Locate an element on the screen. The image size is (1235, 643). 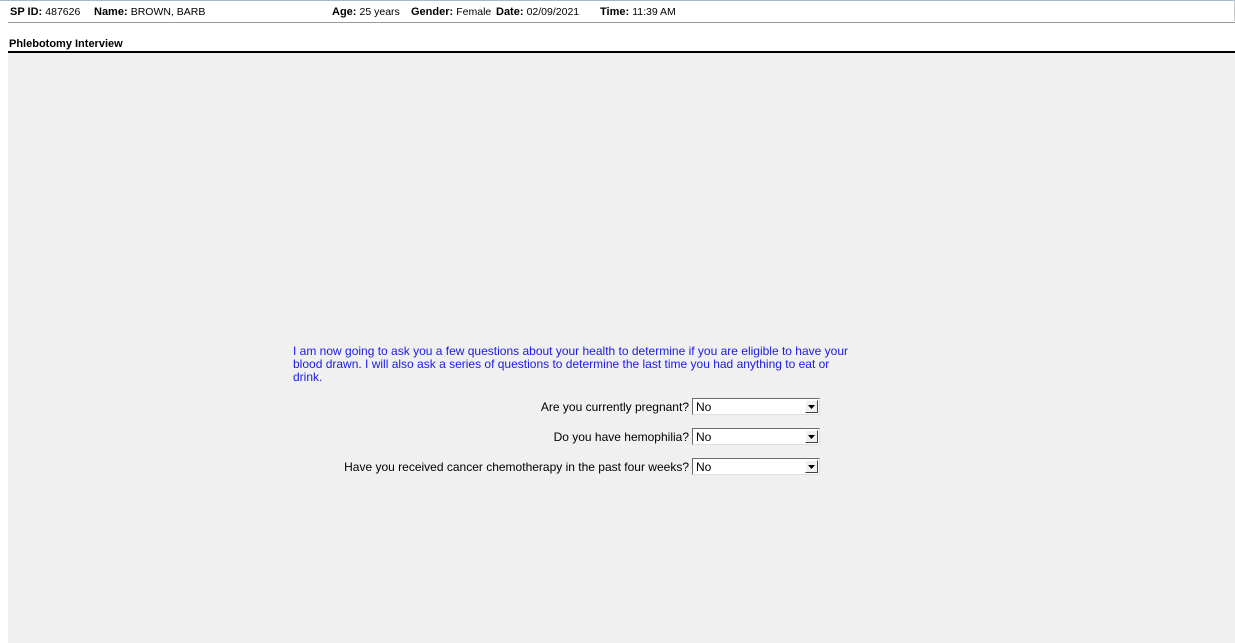
question-row-hemophilia: Do you have hemophilia? No is located at coordinates (514, 437).